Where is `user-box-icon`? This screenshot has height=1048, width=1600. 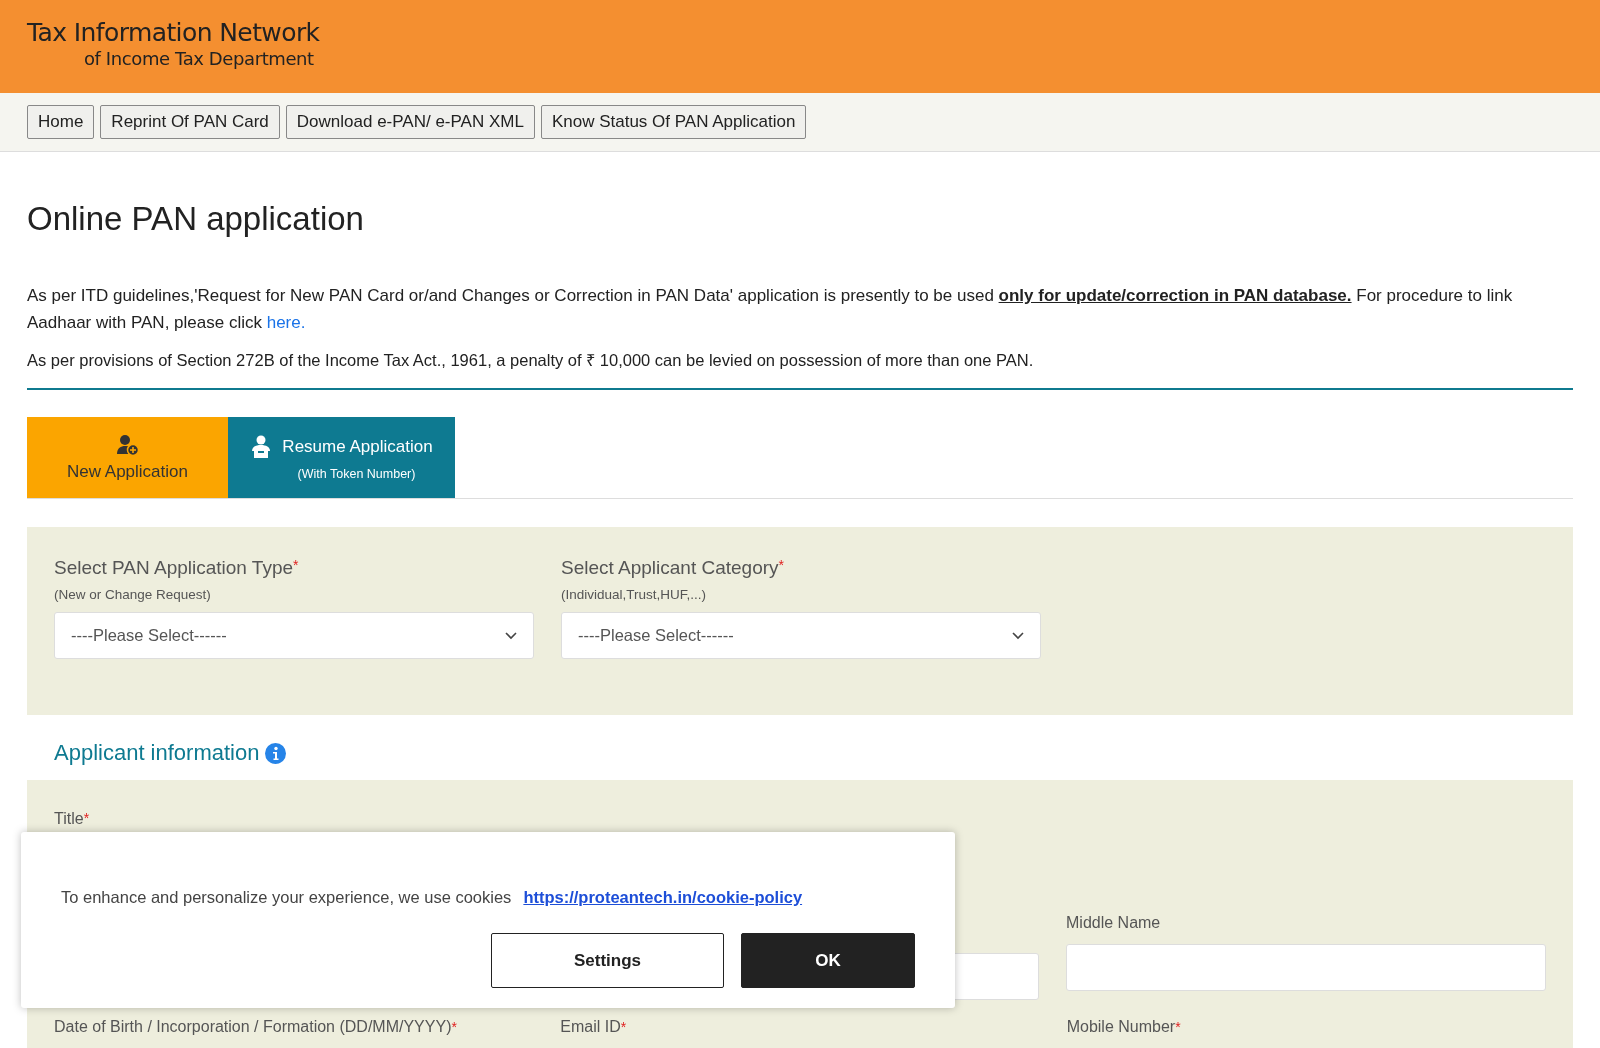 user-box-icon is located at coordinates (261, 446).